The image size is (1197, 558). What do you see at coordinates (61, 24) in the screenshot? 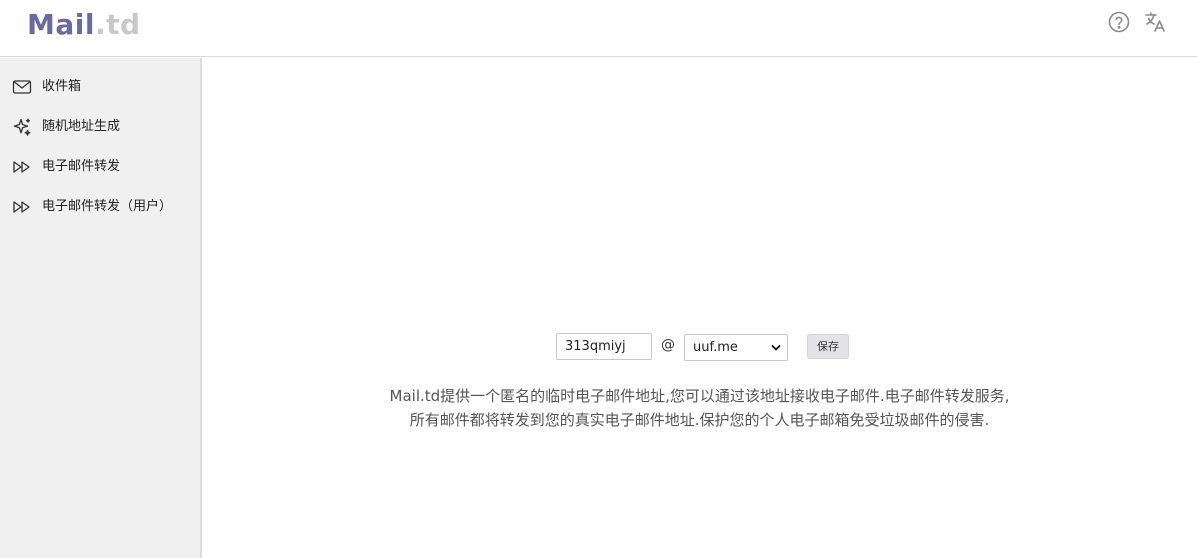
I see `logo-main-text: Mail` at bounding box center [61, 24].